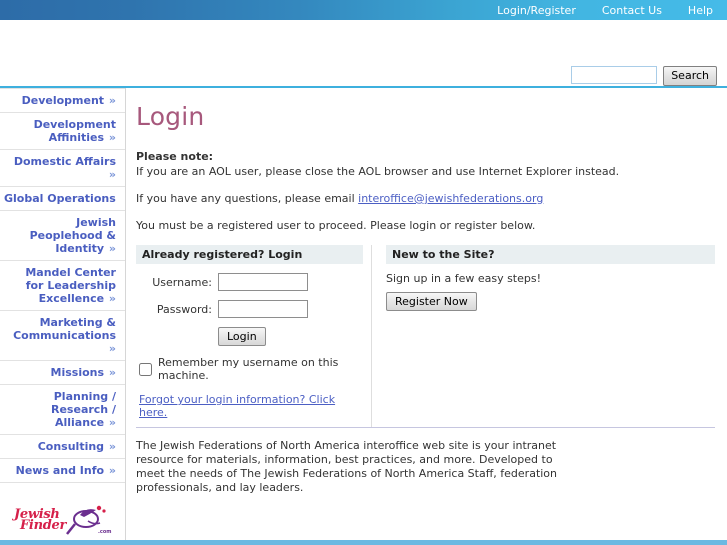  I want to click on nav-link-login-register: Login/Register, so click(536, 10).